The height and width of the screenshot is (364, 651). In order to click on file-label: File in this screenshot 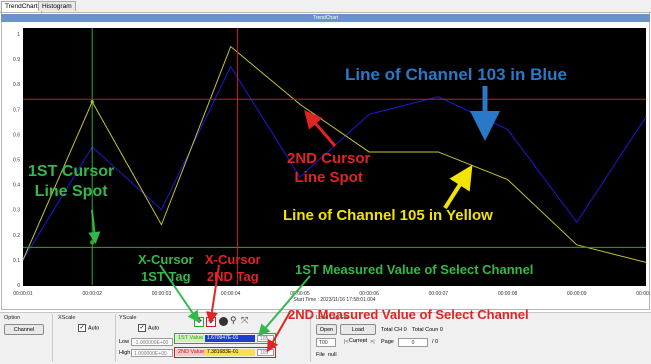, I will do `click(320, 355)`.